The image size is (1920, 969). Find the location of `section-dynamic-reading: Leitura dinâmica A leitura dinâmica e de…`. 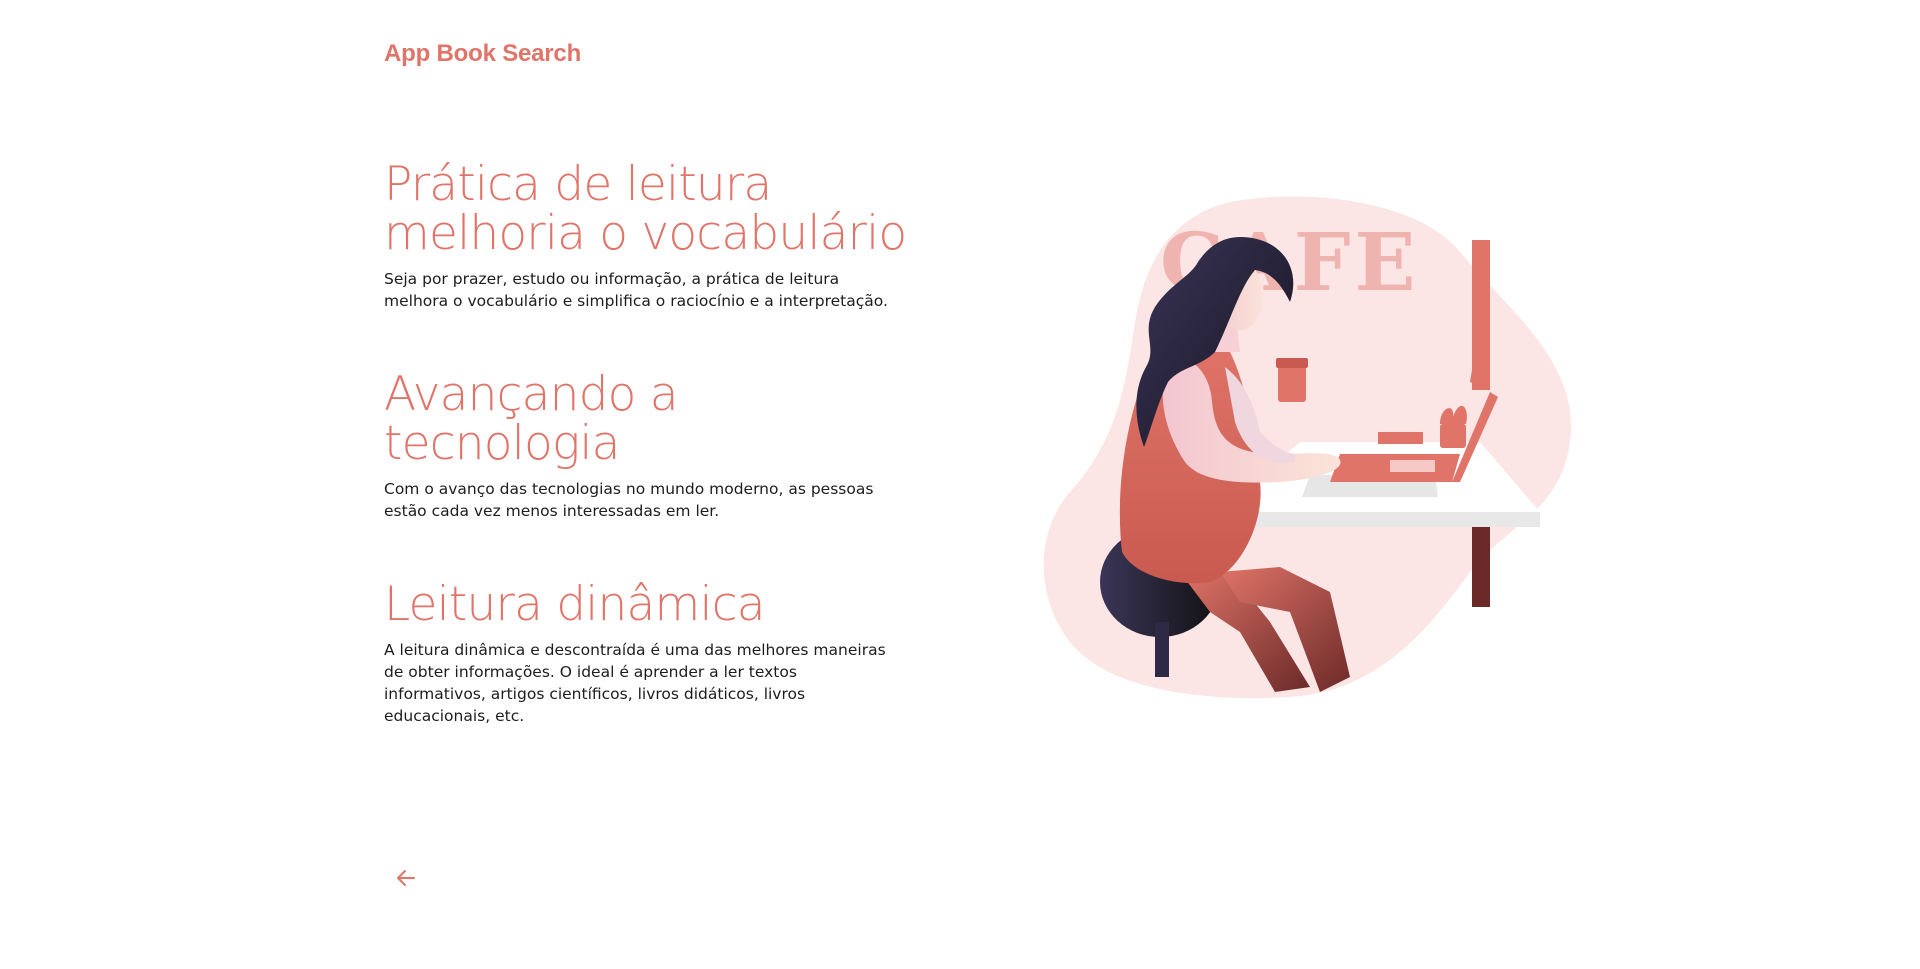

section-dynamic-reading: Leitura dinâmica A leitura dinâmica e de… is located at coordinates (654, 653).